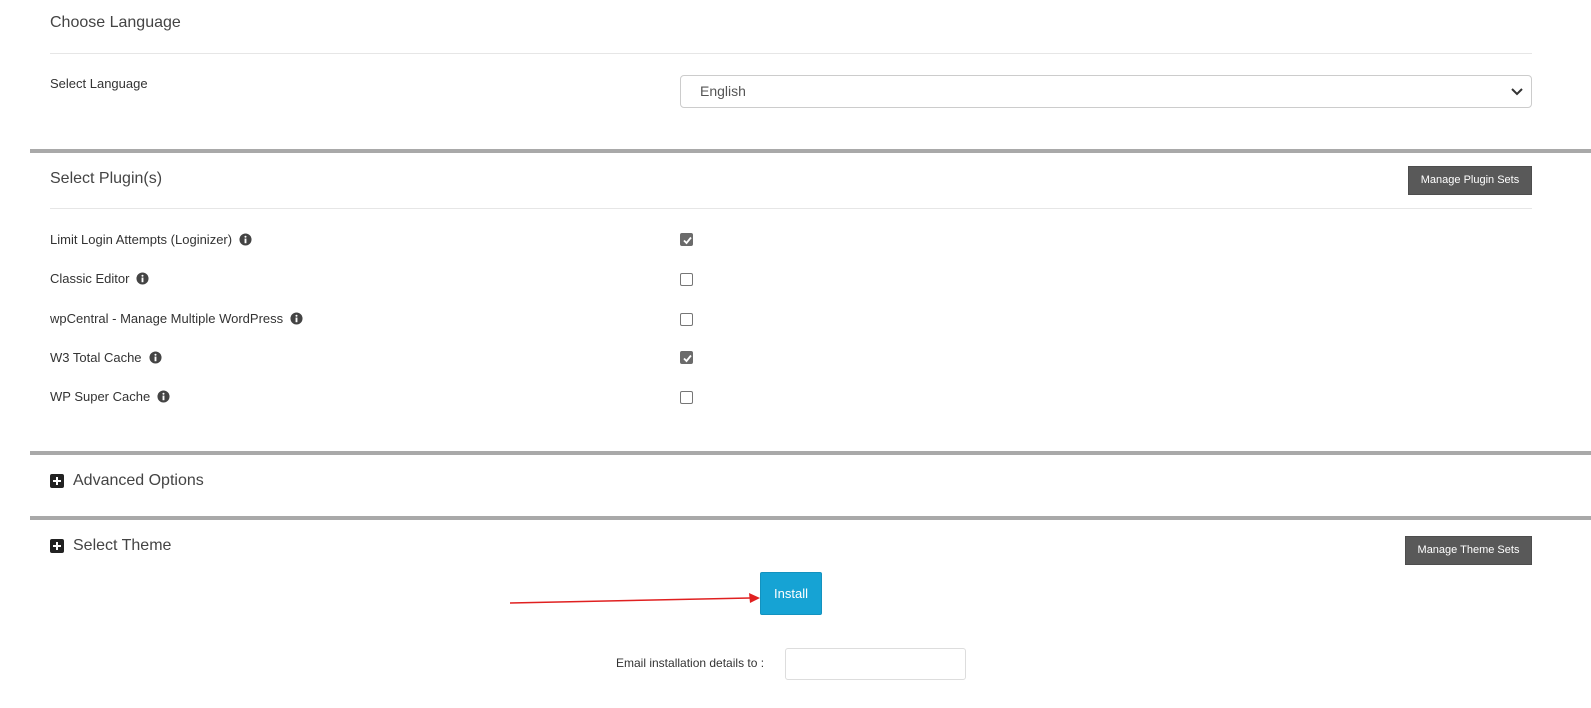 This screenshot has width=1591, height=708. Describe the element at coordinates (723, 91) in the screenshot. I see `language-select-value: English` at that location.